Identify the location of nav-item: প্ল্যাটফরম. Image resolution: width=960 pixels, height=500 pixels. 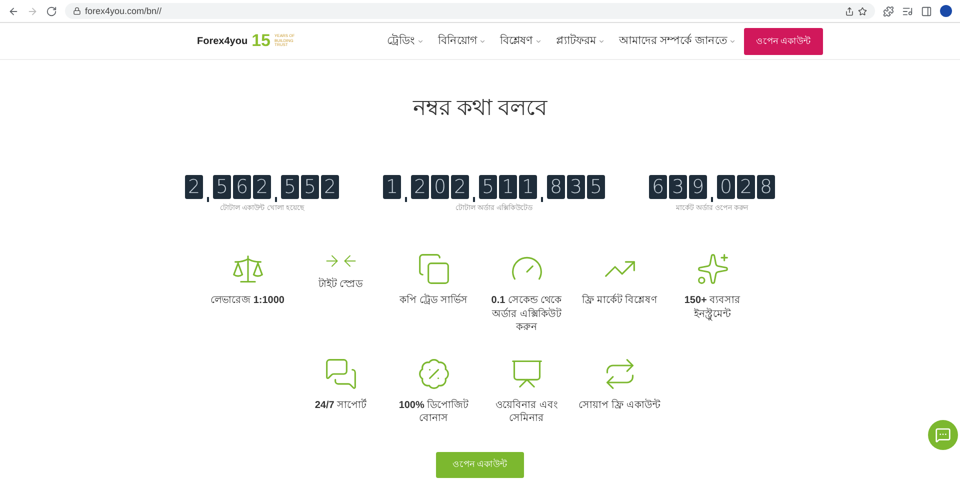
(580, 41).